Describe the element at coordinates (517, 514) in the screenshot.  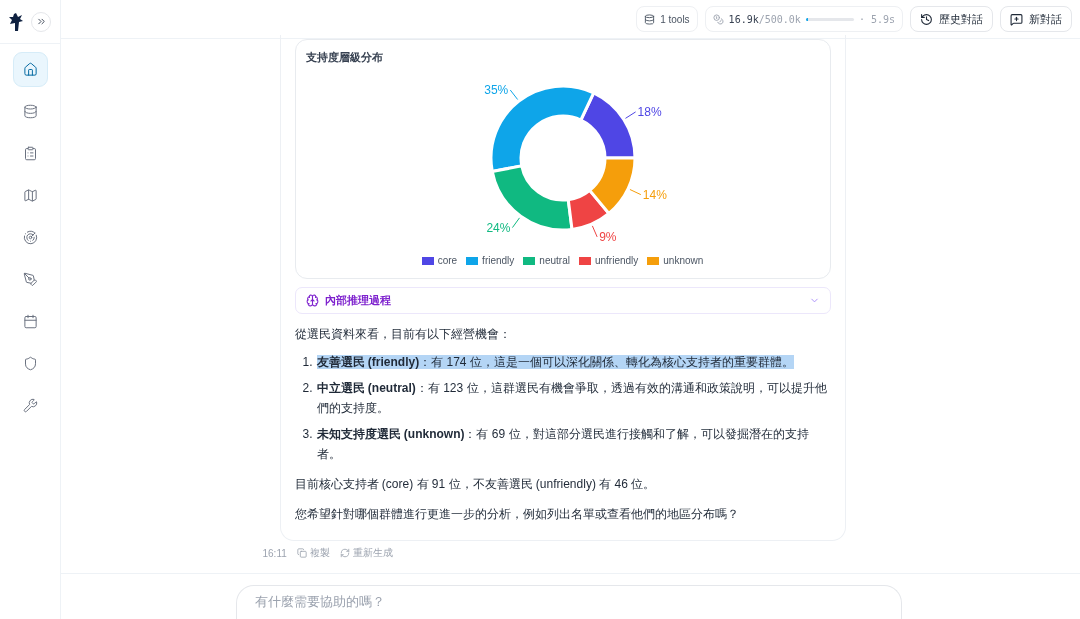
I see `question-text: 您希望針對哪個群體進行更進一步的分析，例如列出名單或查看他們的地區分布嗎？` at that location.